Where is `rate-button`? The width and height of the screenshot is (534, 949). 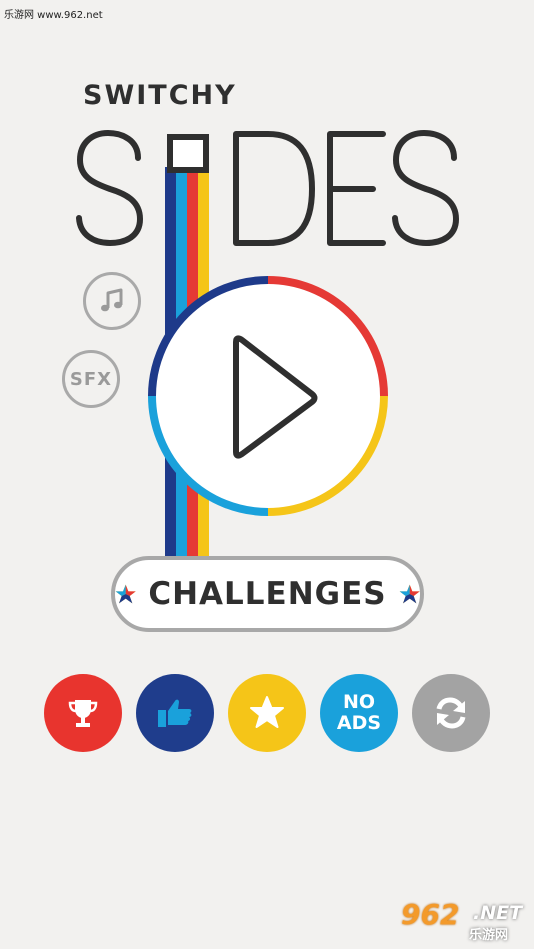
rate-button is located at coordinates (267, 713).